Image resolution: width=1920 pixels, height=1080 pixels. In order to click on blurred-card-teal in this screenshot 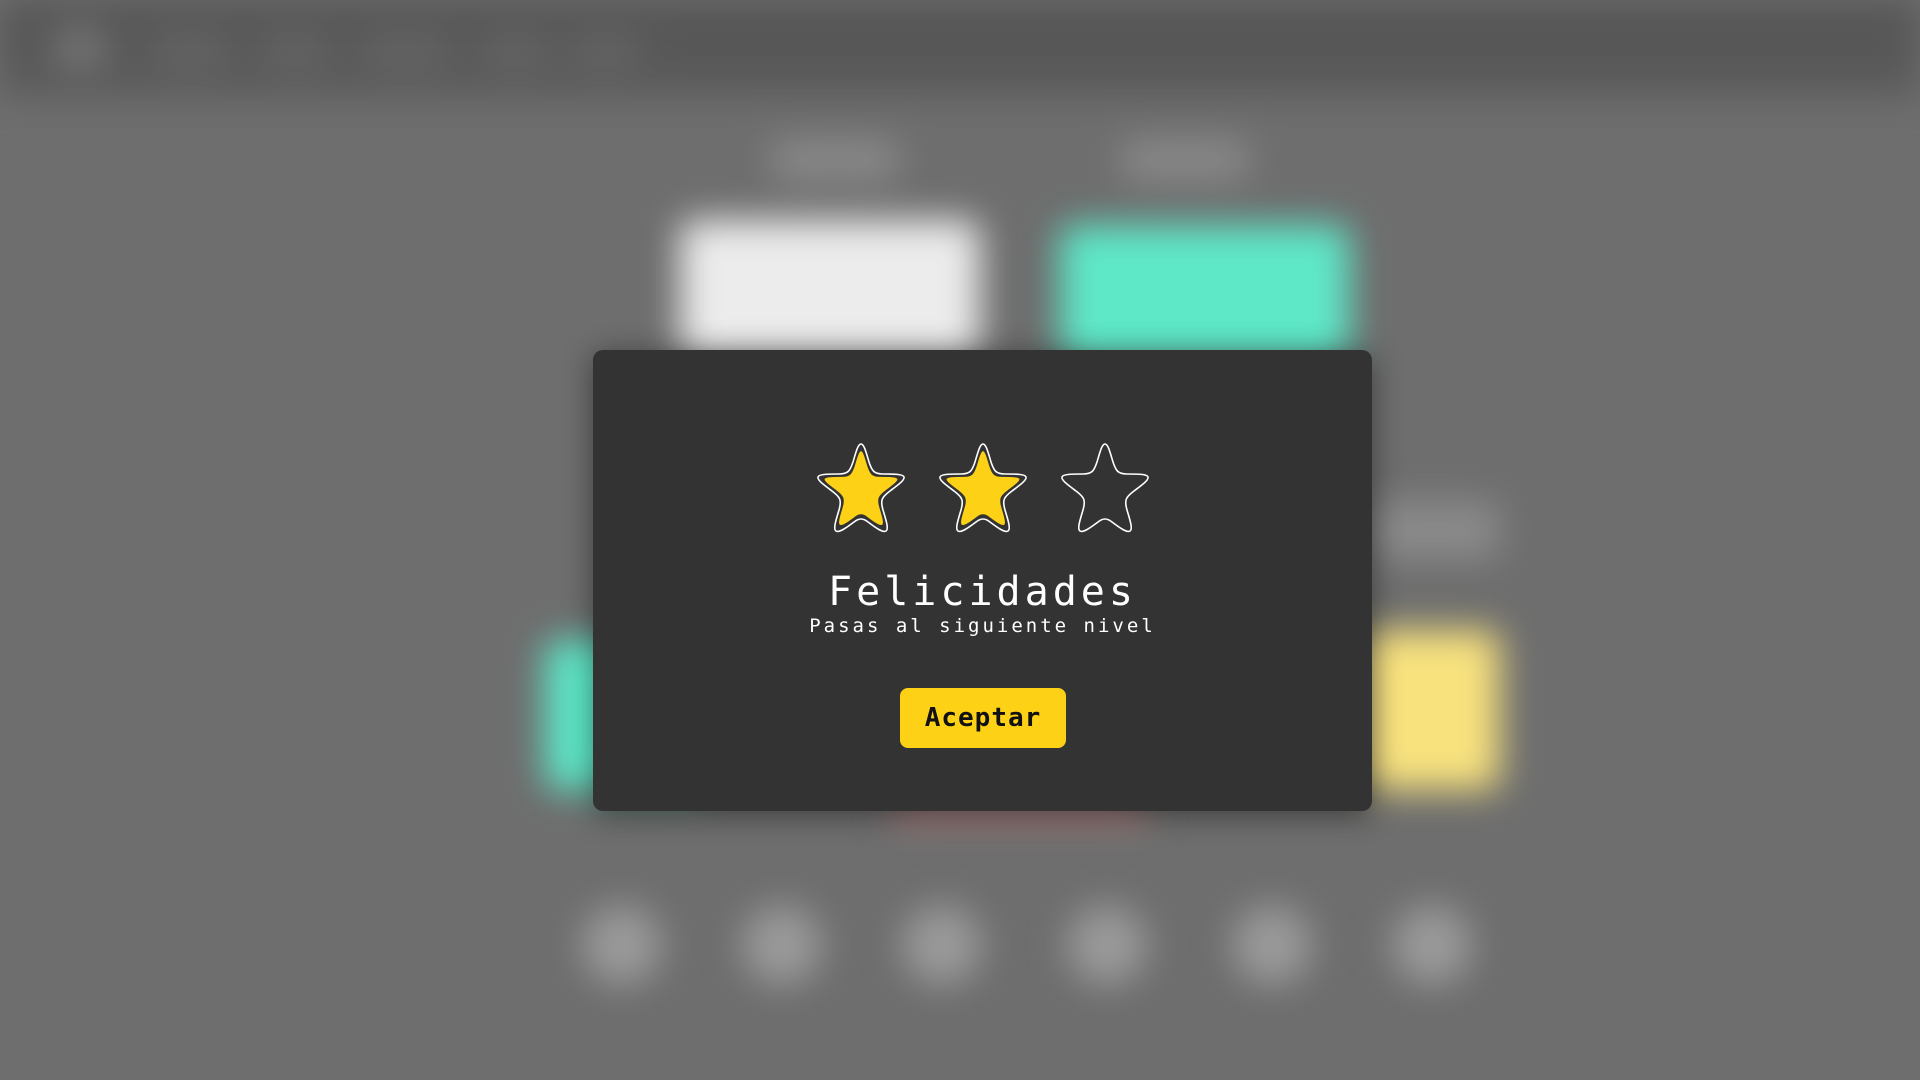, I will do `click(1205, 295)`.